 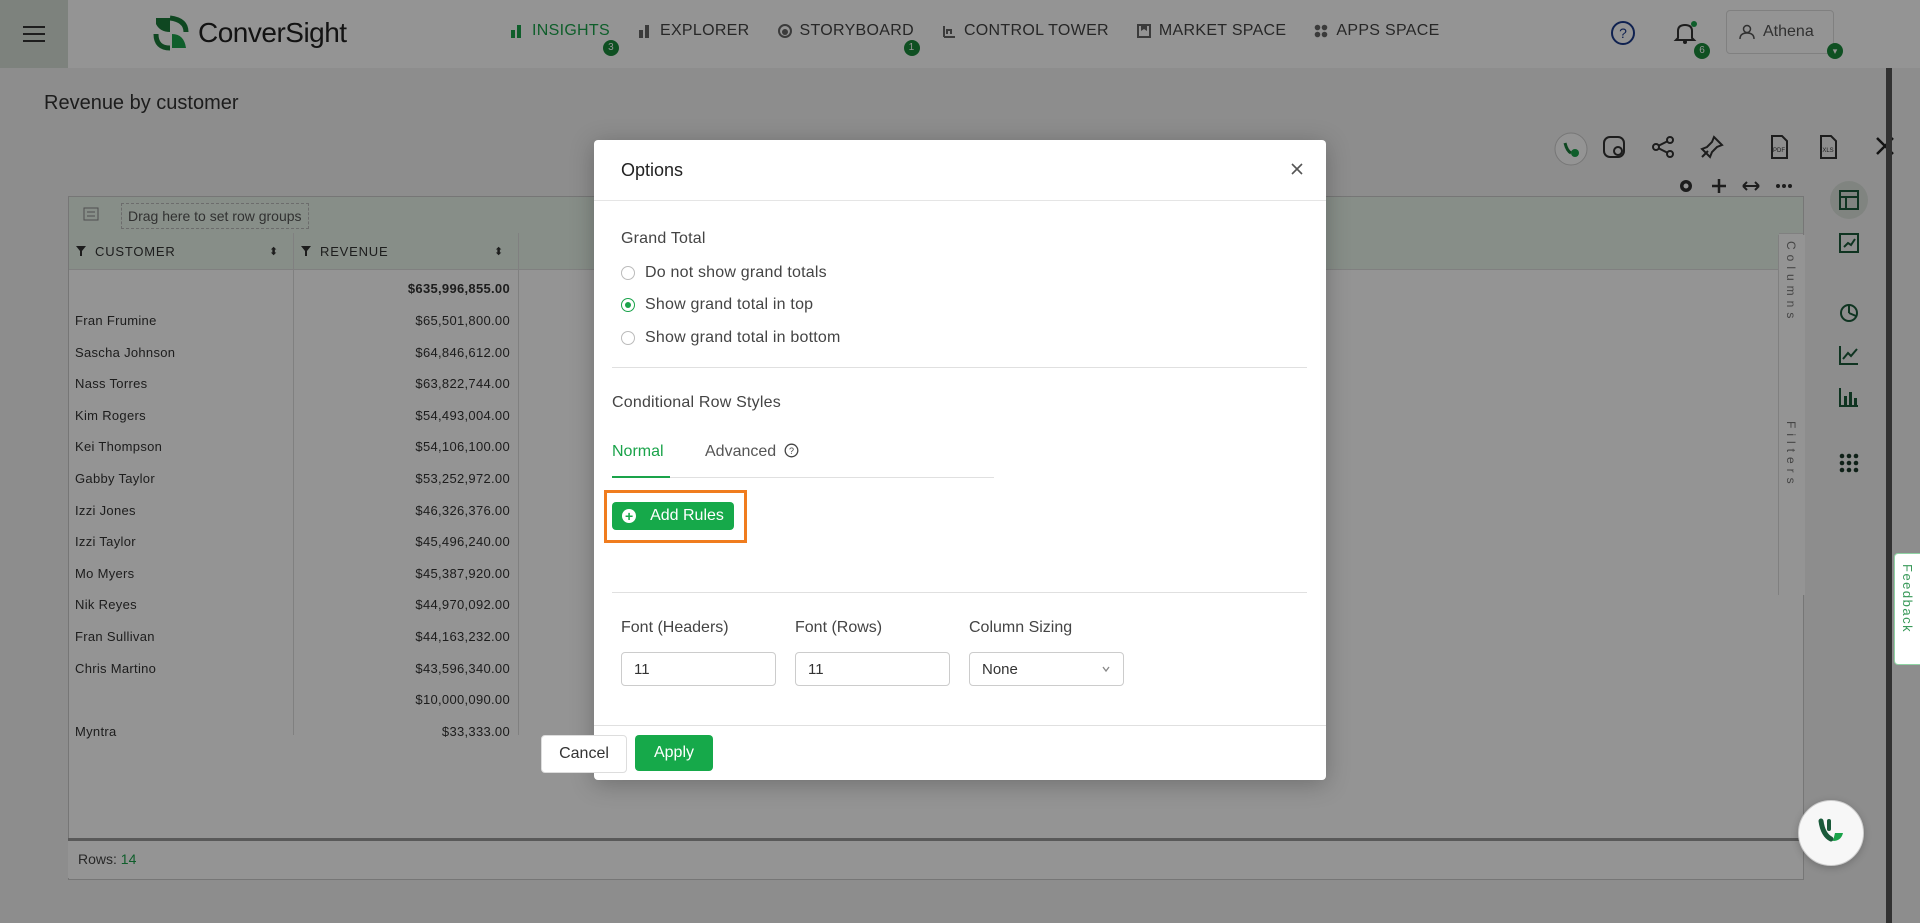 I want to click on font-rows-label: Font (Rows), so click(x=839, y=627).